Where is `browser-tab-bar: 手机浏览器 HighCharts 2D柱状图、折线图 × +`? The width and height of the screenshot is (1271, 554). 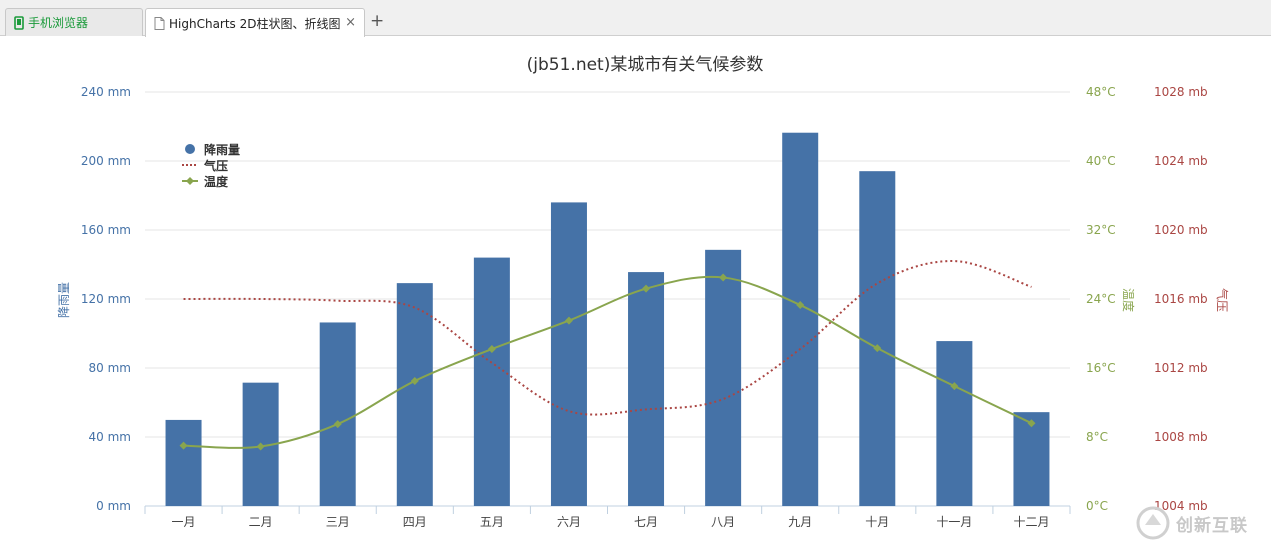 browser-tab-bar: 手机浏览器 HighCharts 2D柱状图、折线图 × + is located at coordinates (635, 18).